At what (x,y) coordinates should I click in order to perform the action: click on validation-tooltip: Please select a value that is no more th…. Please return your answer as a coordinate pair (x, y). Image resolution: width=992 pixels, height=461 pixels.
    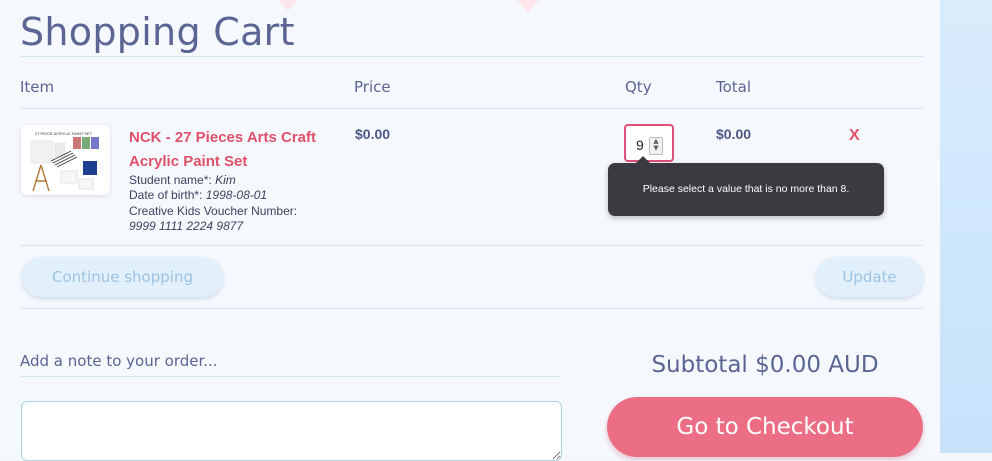
    Looking at the image, I should click on (746, 186).